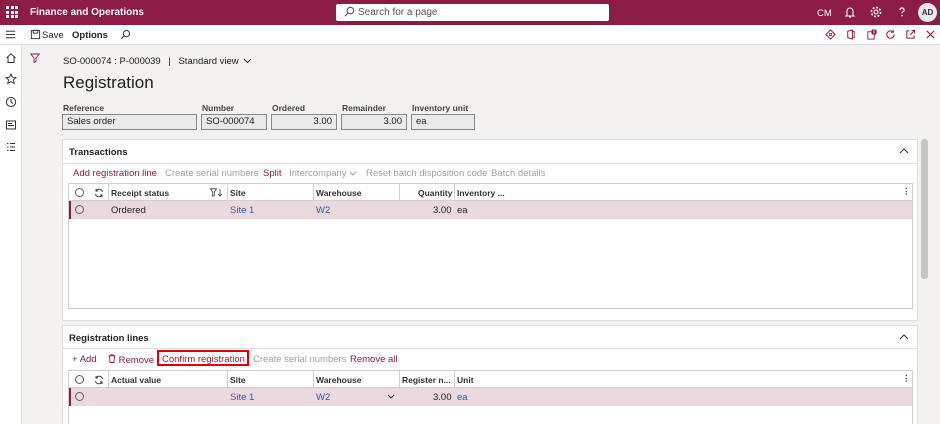 The width and height of the screenshot is (940, 424). Describe the element at coordinates (208, 61) in the screenshot. I see `view-selector: Standard view` at that location.